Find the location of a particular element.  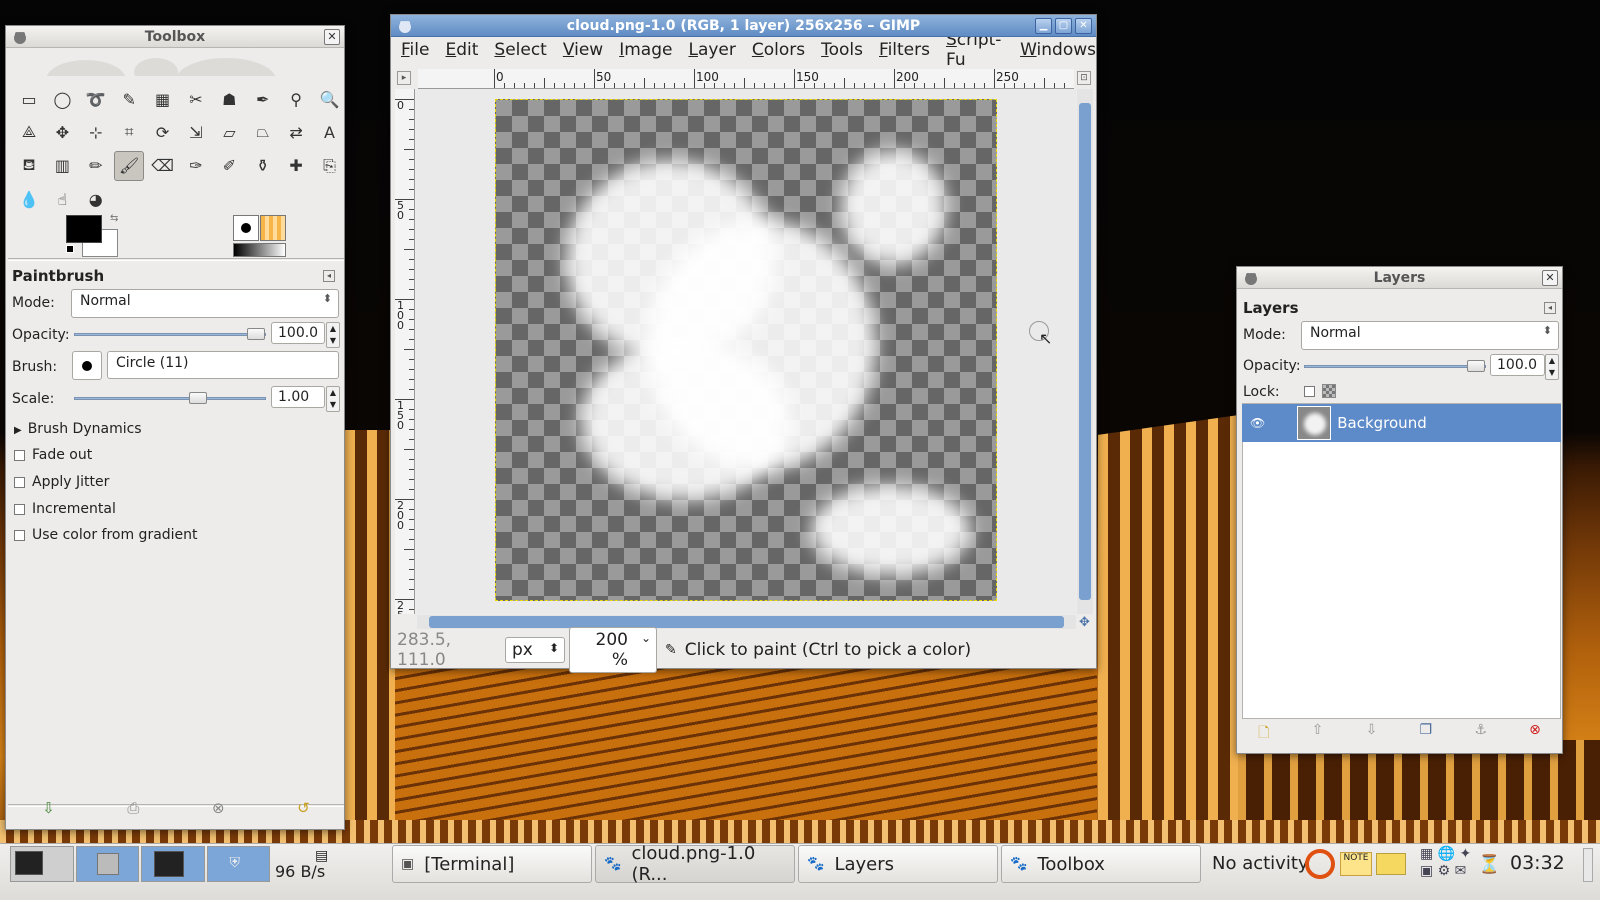

layers-mode-select: Normal ⬍ is located at coordinates (1430, 335).